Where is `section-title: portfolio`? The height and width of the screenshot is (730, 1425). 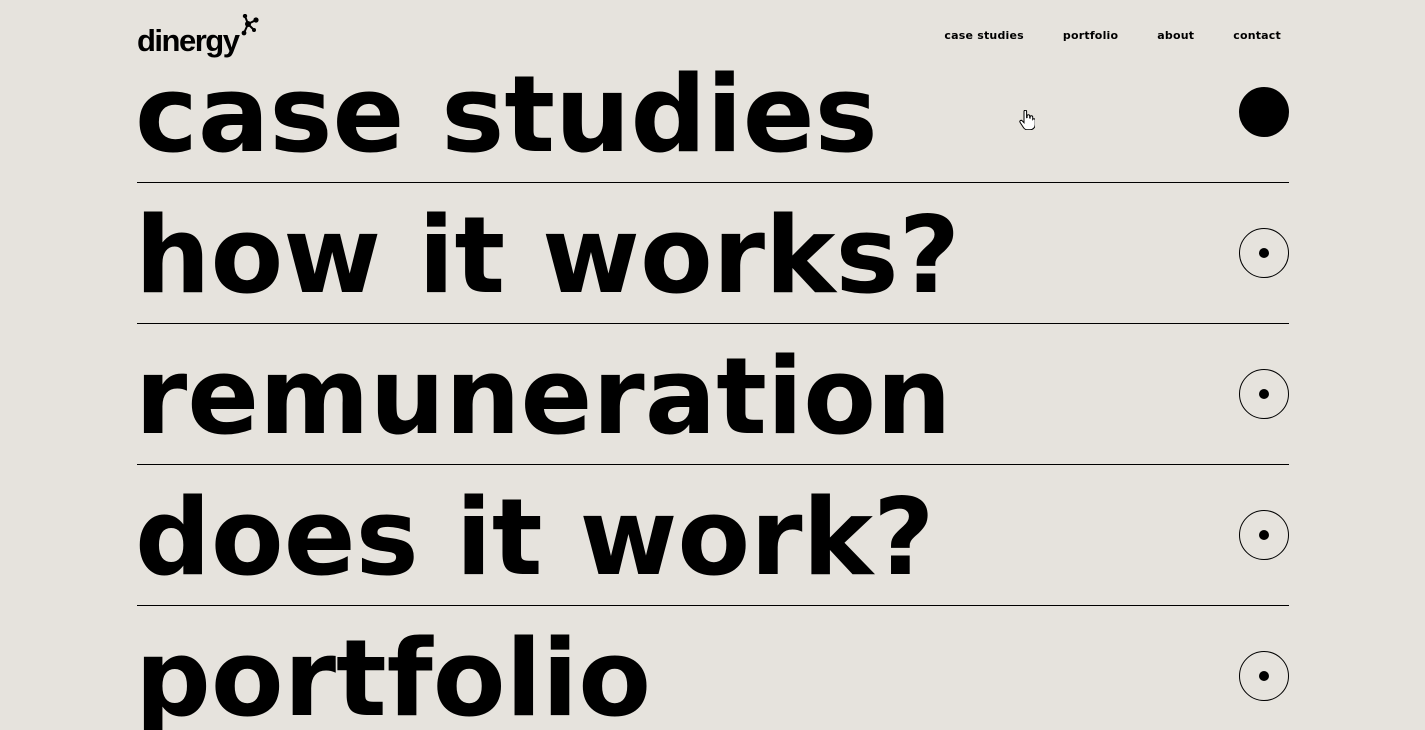 section-title: portfolio is located at coordinates (393, 673).